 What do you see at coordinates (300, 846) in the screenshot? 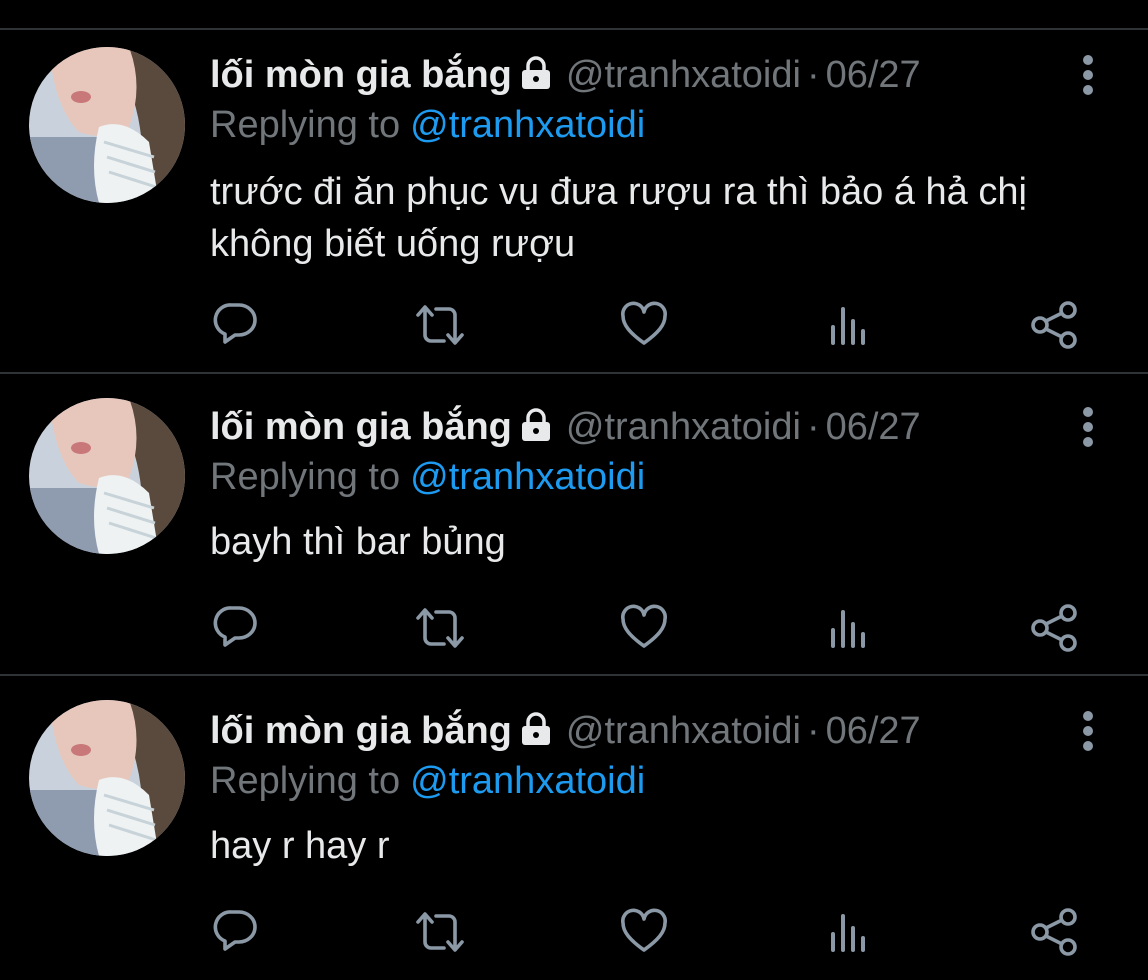
I see `tweet-text: hay r hay r` at bounding box center [300, 846].